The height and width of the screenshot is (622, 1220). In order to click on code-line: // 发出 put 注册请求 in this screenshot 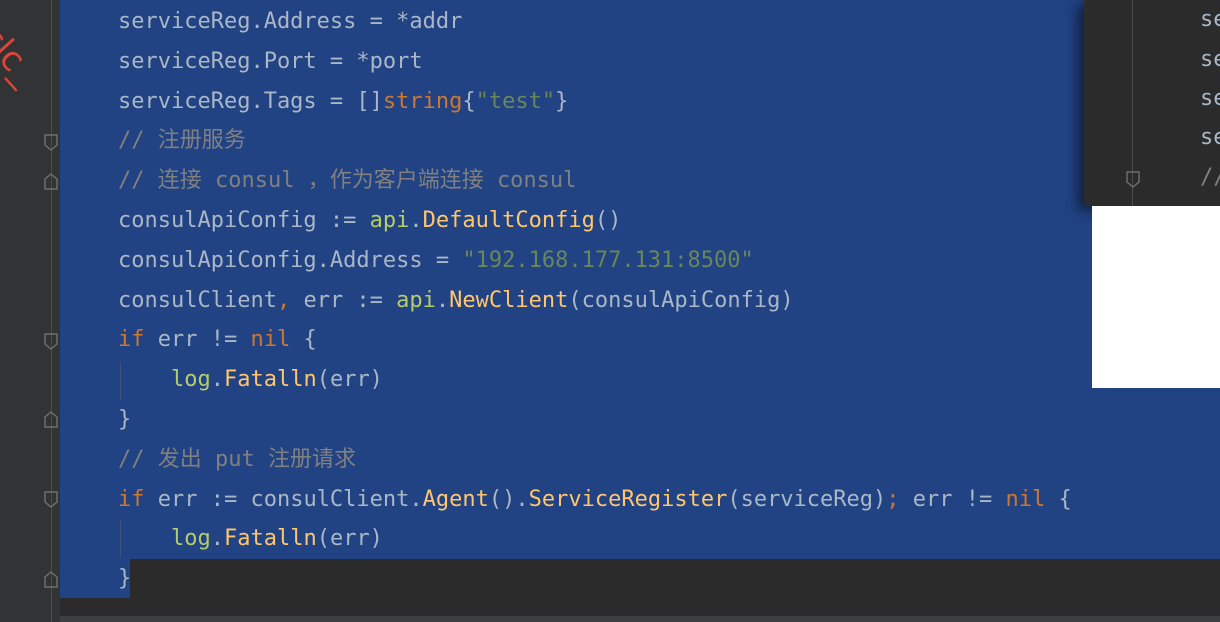, I will do `click(237, 460)`.